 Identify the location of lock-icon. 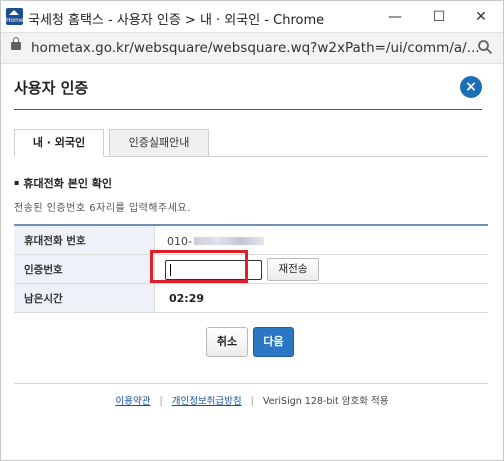
(16, 43).